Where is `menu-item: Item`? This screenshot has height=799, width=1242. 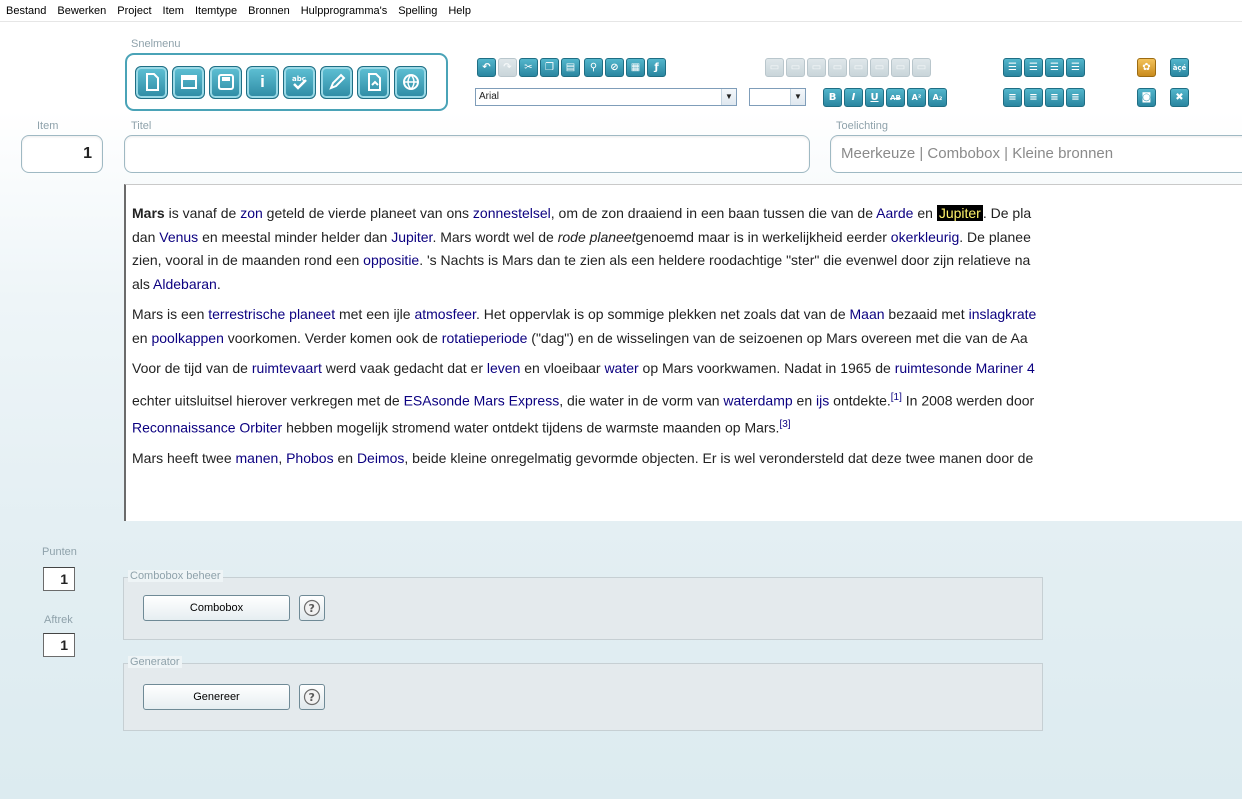 menu-item: Item is located at coordinates (173, 11).